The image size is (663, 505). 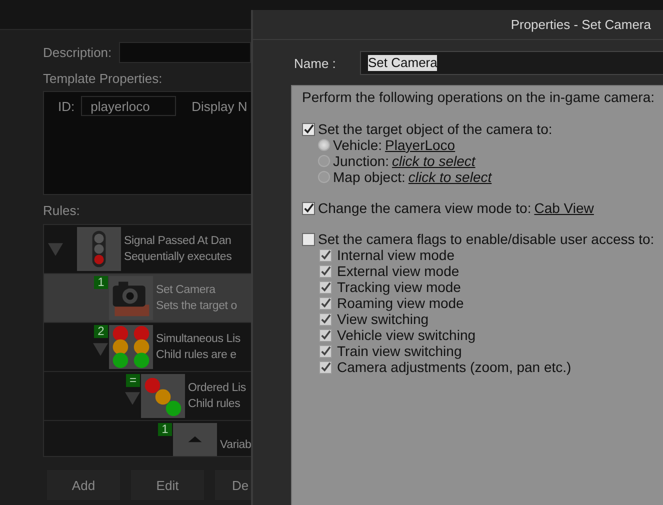 I want to click on flag-label: Train view switching, so click(x=399, y=351).